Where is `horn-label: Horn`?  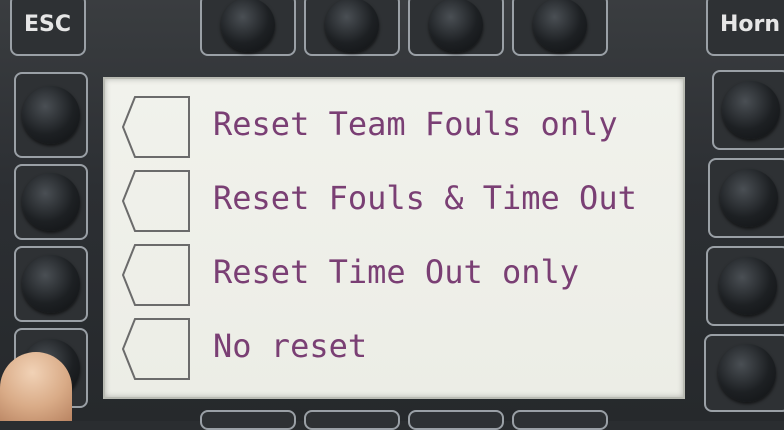
horn-label: Horn is located at coordinates (750, 24).